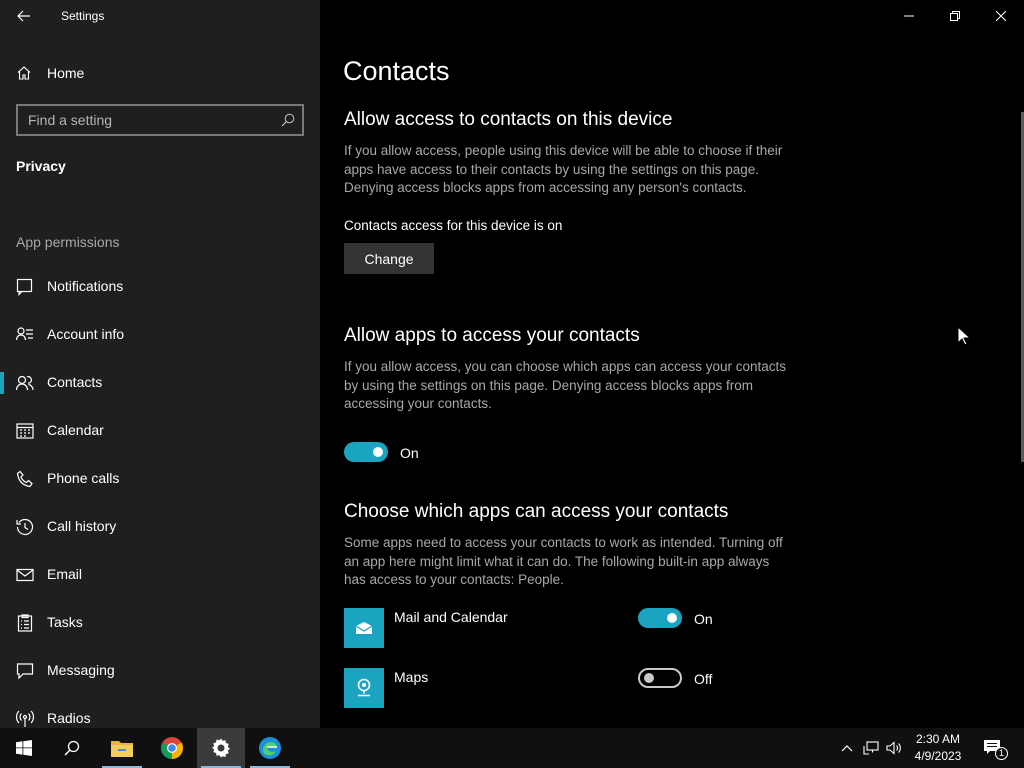 The width and height of the screenshot is (1024, 768). Describe the element at coordinates (660, 678) in the screenshot. I see `maps-toggle` at that location.